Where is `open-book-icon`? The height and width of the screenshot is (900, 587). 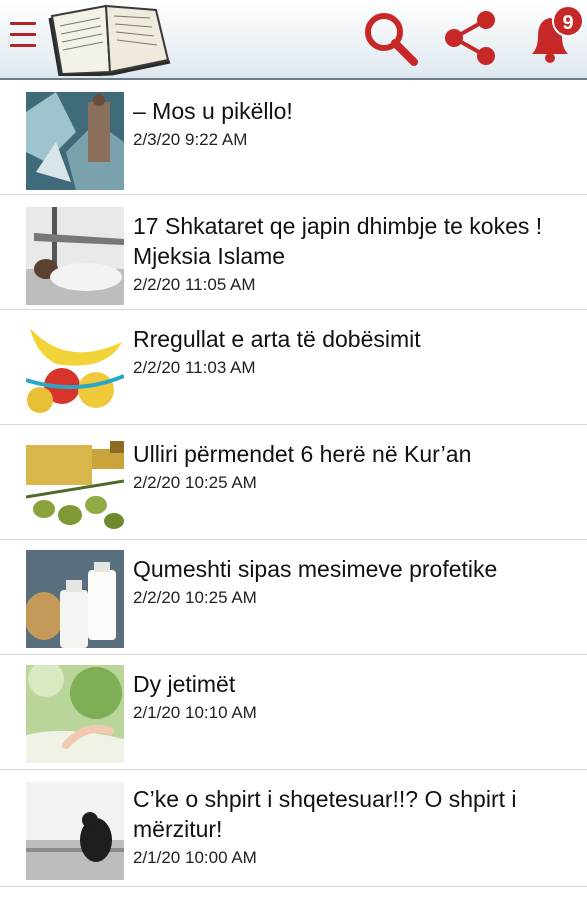
open-book-icon is located at coordinates (109, 40).